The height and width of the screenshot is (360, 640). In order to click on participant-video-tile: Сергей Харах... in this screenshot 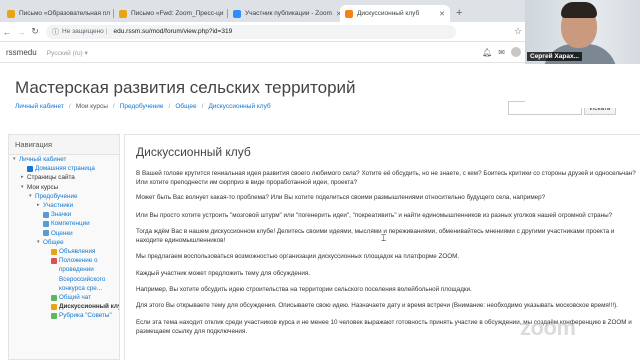, I will do `click(582, 32)`.